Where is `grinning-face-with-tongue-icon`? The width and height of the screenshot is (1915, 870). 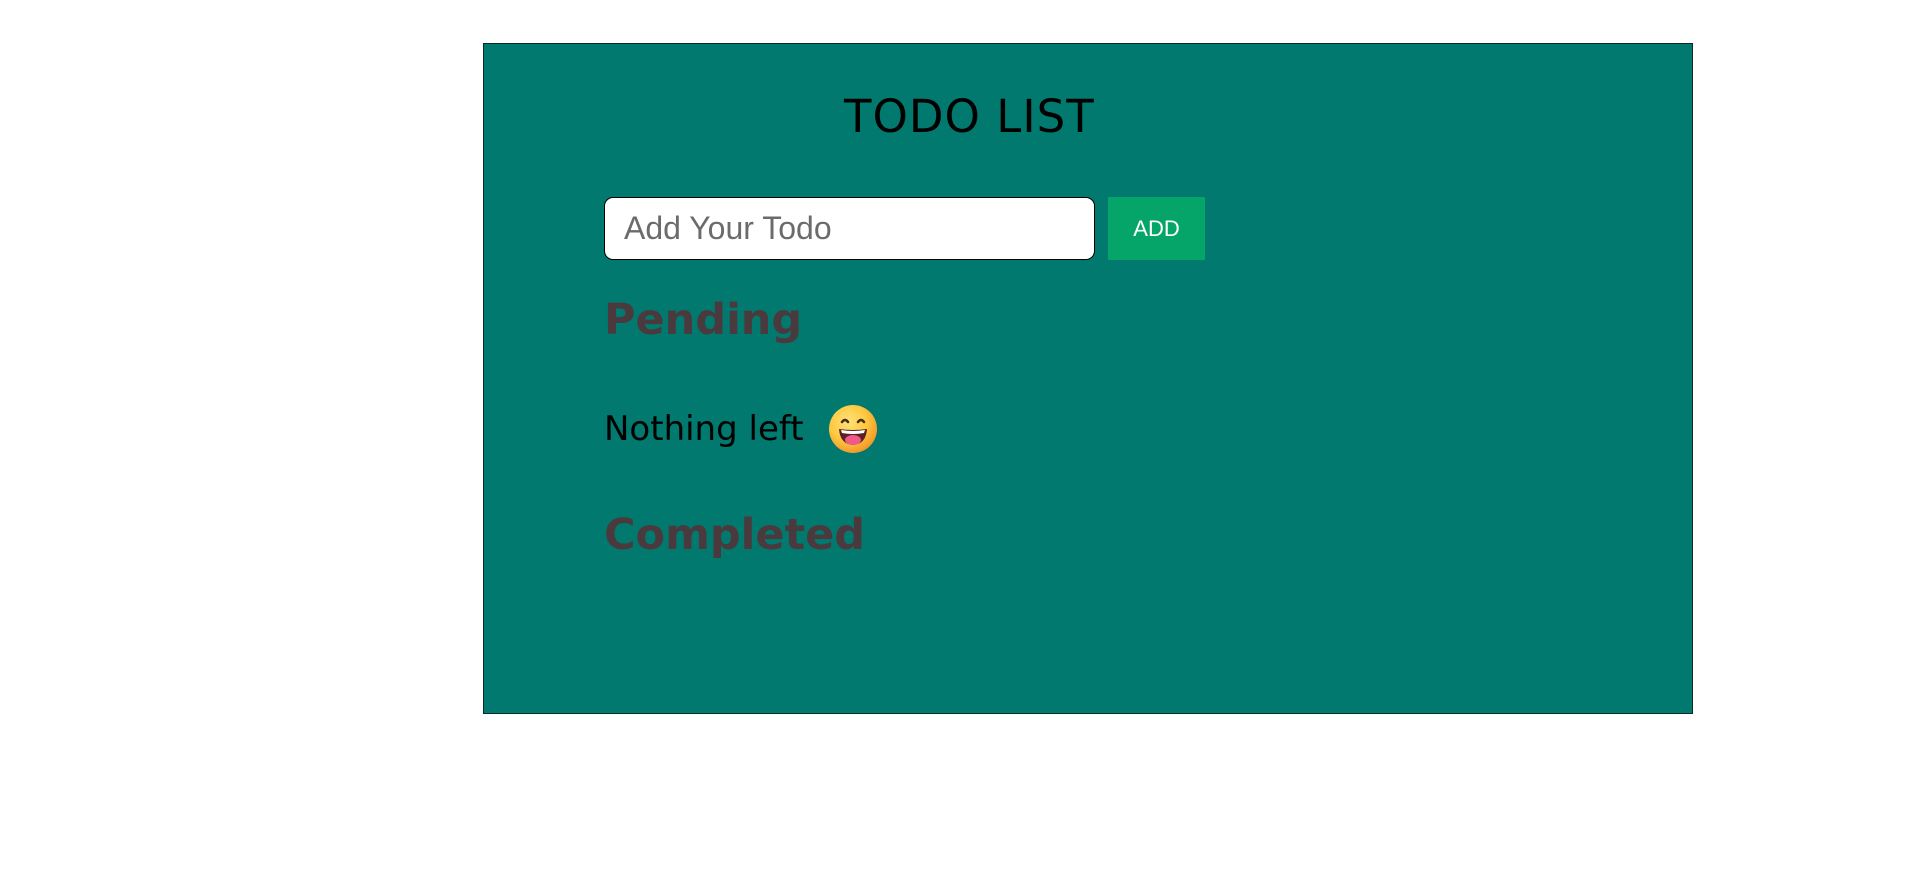 grinning-face-with-tongue-icon is located at coordinates (853, 429).